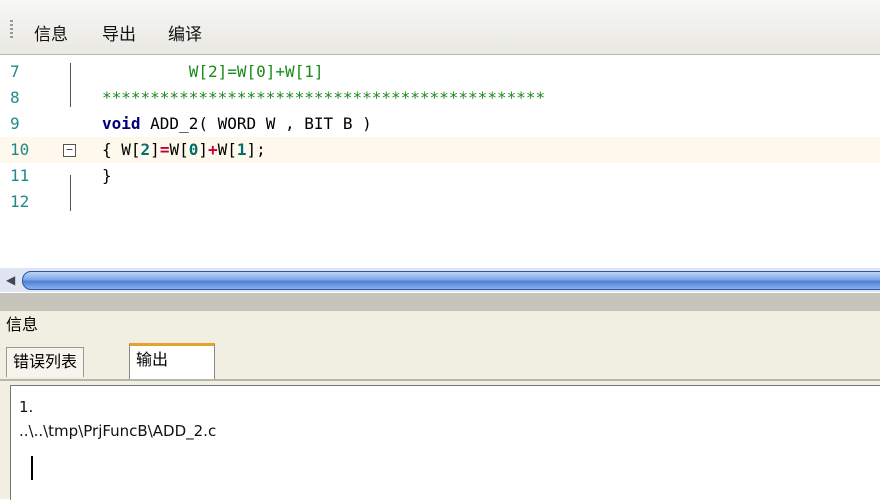 The height and width of the screenshot is (500, 880). Describe the element at coordinates (440, 325) in the screenshot. I see `panel-title: 信息` at that location.